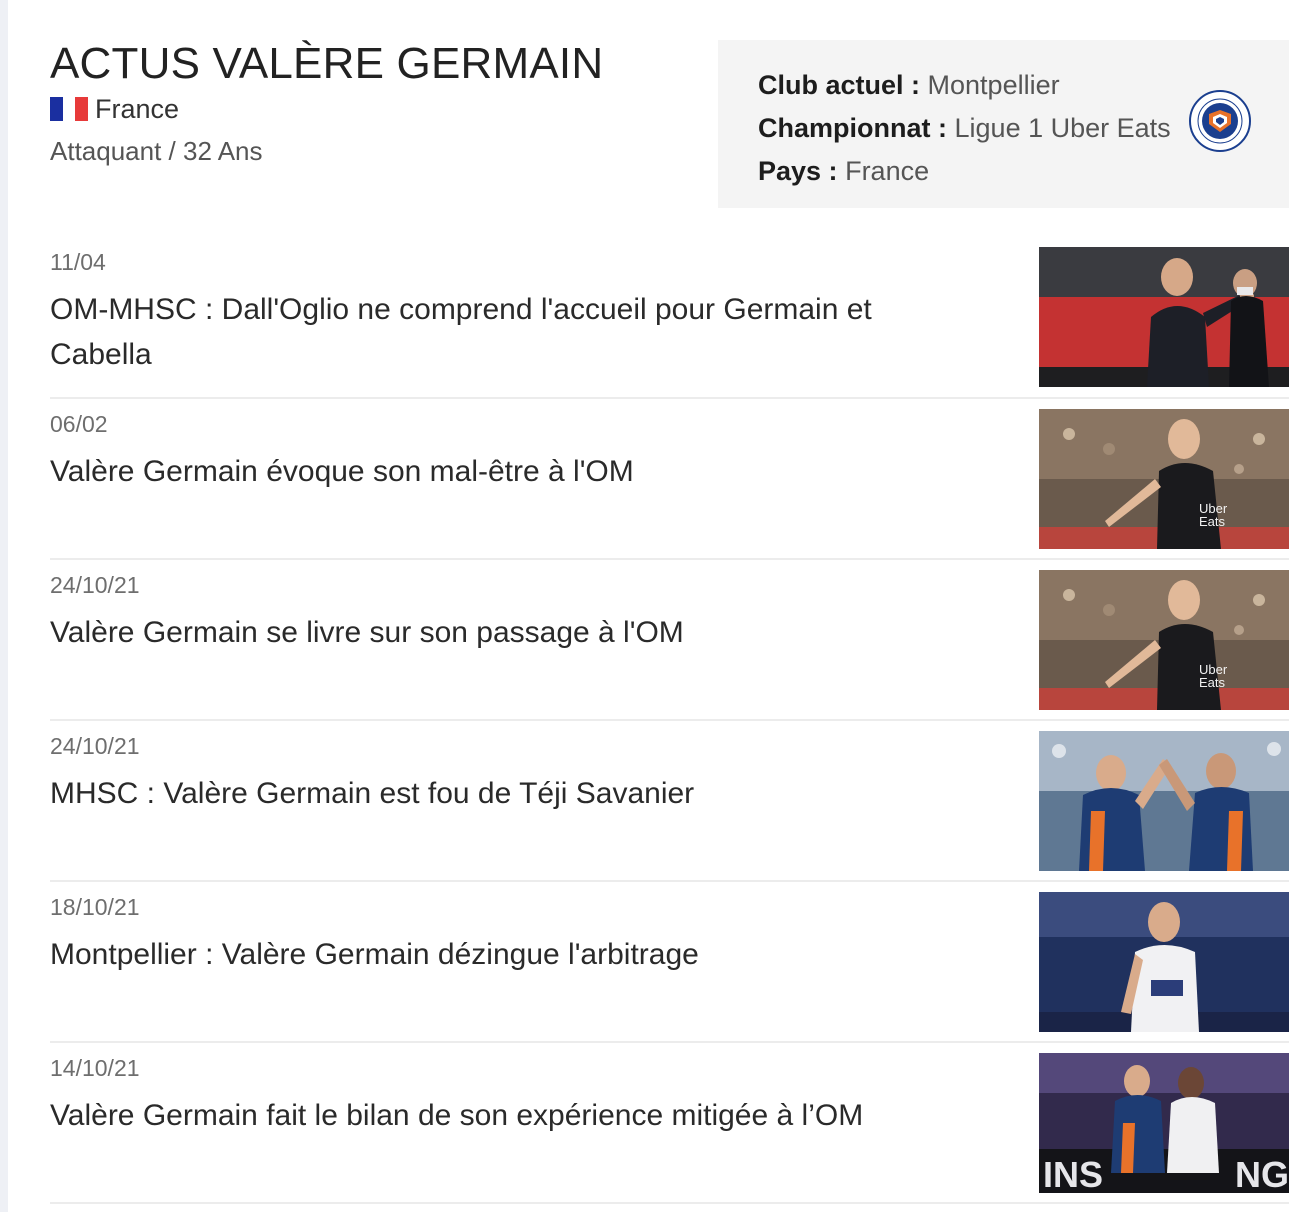 The image size is (1312, 1212). Describe the element at coordinates (95, 907) in the screenshot. I see `news-date: 18/10/21` at that location.